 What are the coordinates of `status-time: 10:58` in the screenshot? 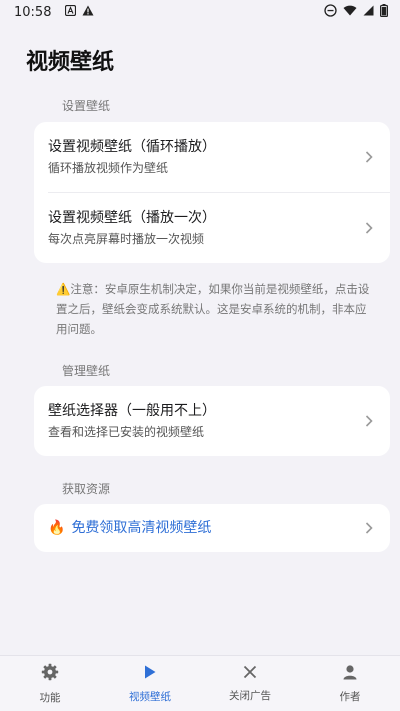 It's located at (33, 12).